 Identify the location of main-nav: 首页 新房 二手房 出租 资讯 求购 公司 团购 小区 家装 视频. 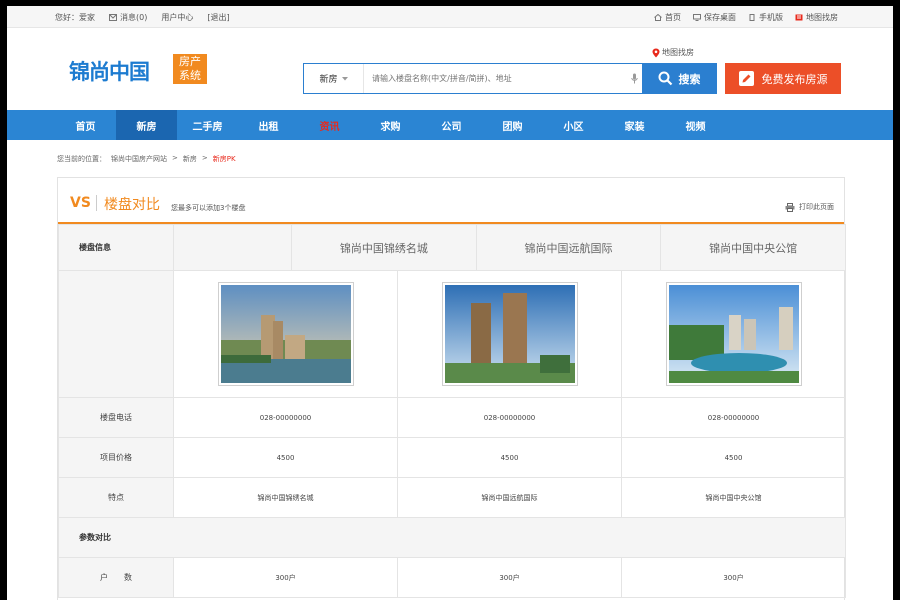
(450, 125).